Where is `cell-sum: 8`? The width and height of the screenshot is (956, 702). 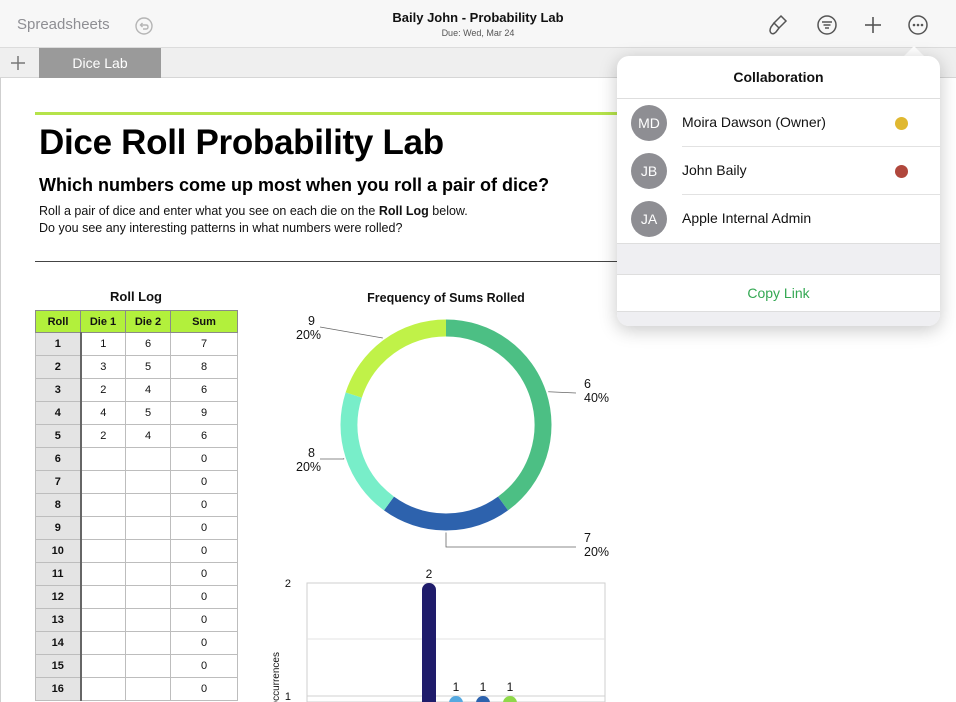
cell-sum: 8 is located at coordinates (204, 367).